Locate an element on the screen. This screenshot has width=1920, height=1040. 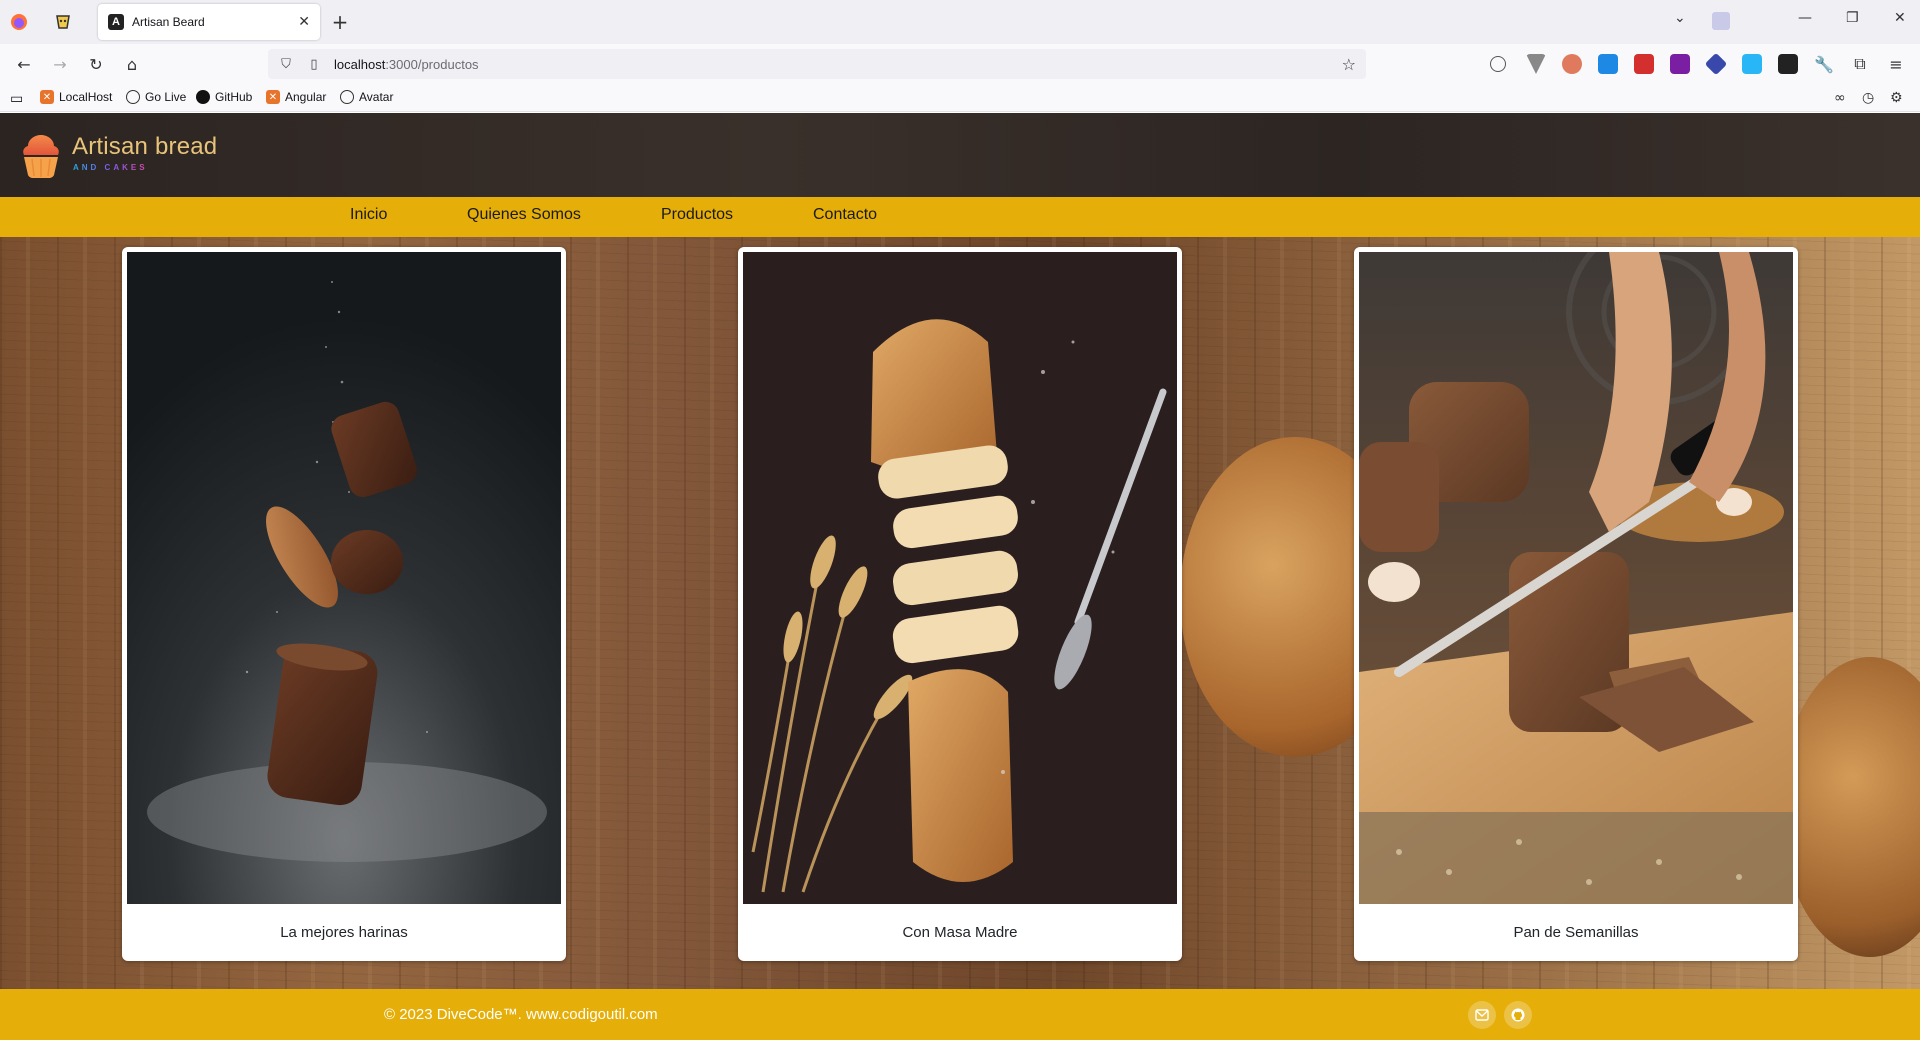
tab-artisan-beard: A Artisan Beard ✕ is located at coordinates (209, 22).